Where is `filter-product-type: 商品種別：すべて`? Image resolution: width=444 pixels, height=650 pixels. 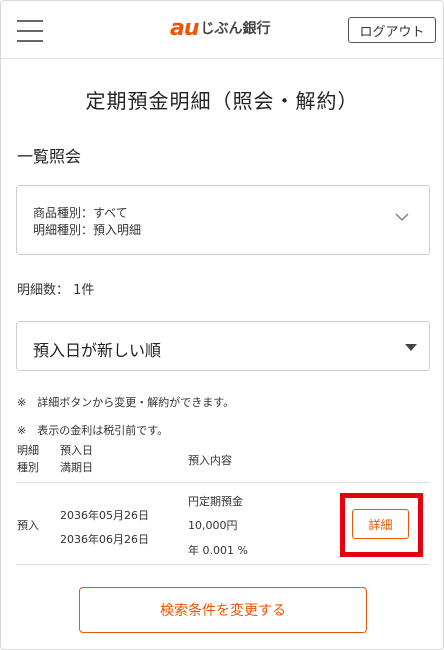 filter-product-type: 商品種別：すべて is located at coordinates (80, 213).